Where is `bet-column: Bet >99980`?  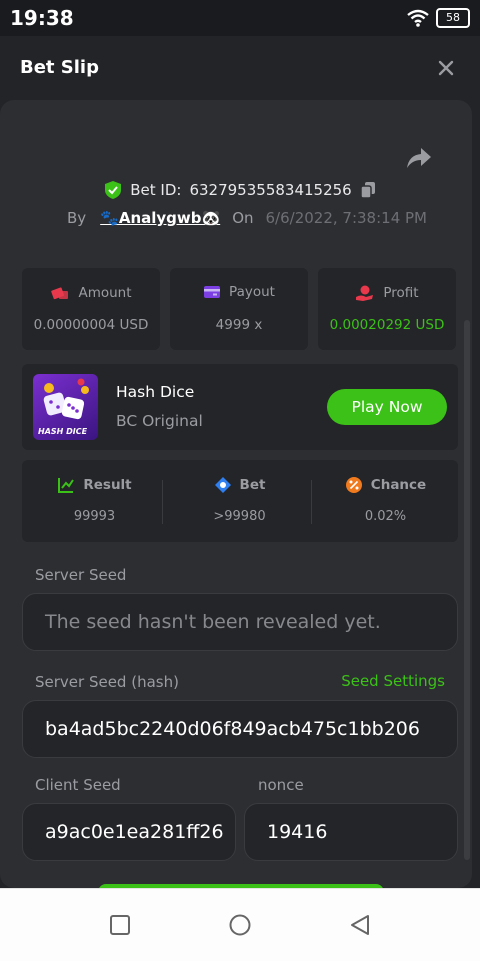
bet-column: Bet >99980 is located at coordinates (239, 501).